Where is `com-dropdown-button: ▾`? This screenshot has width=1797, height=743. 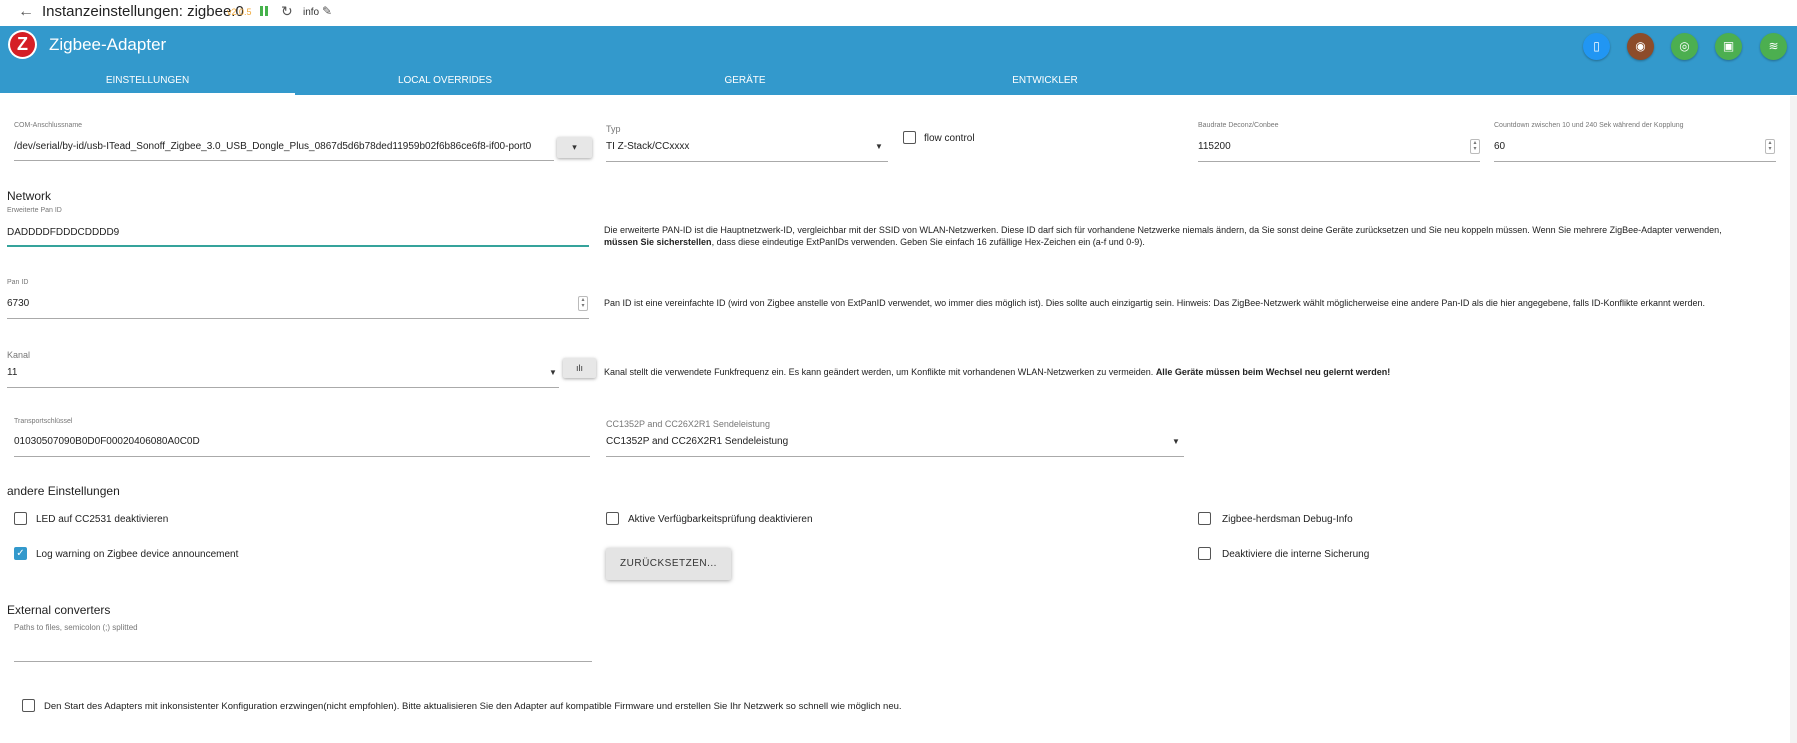 com-dropdown-button: ▾ is located at coordinates (574, 147).